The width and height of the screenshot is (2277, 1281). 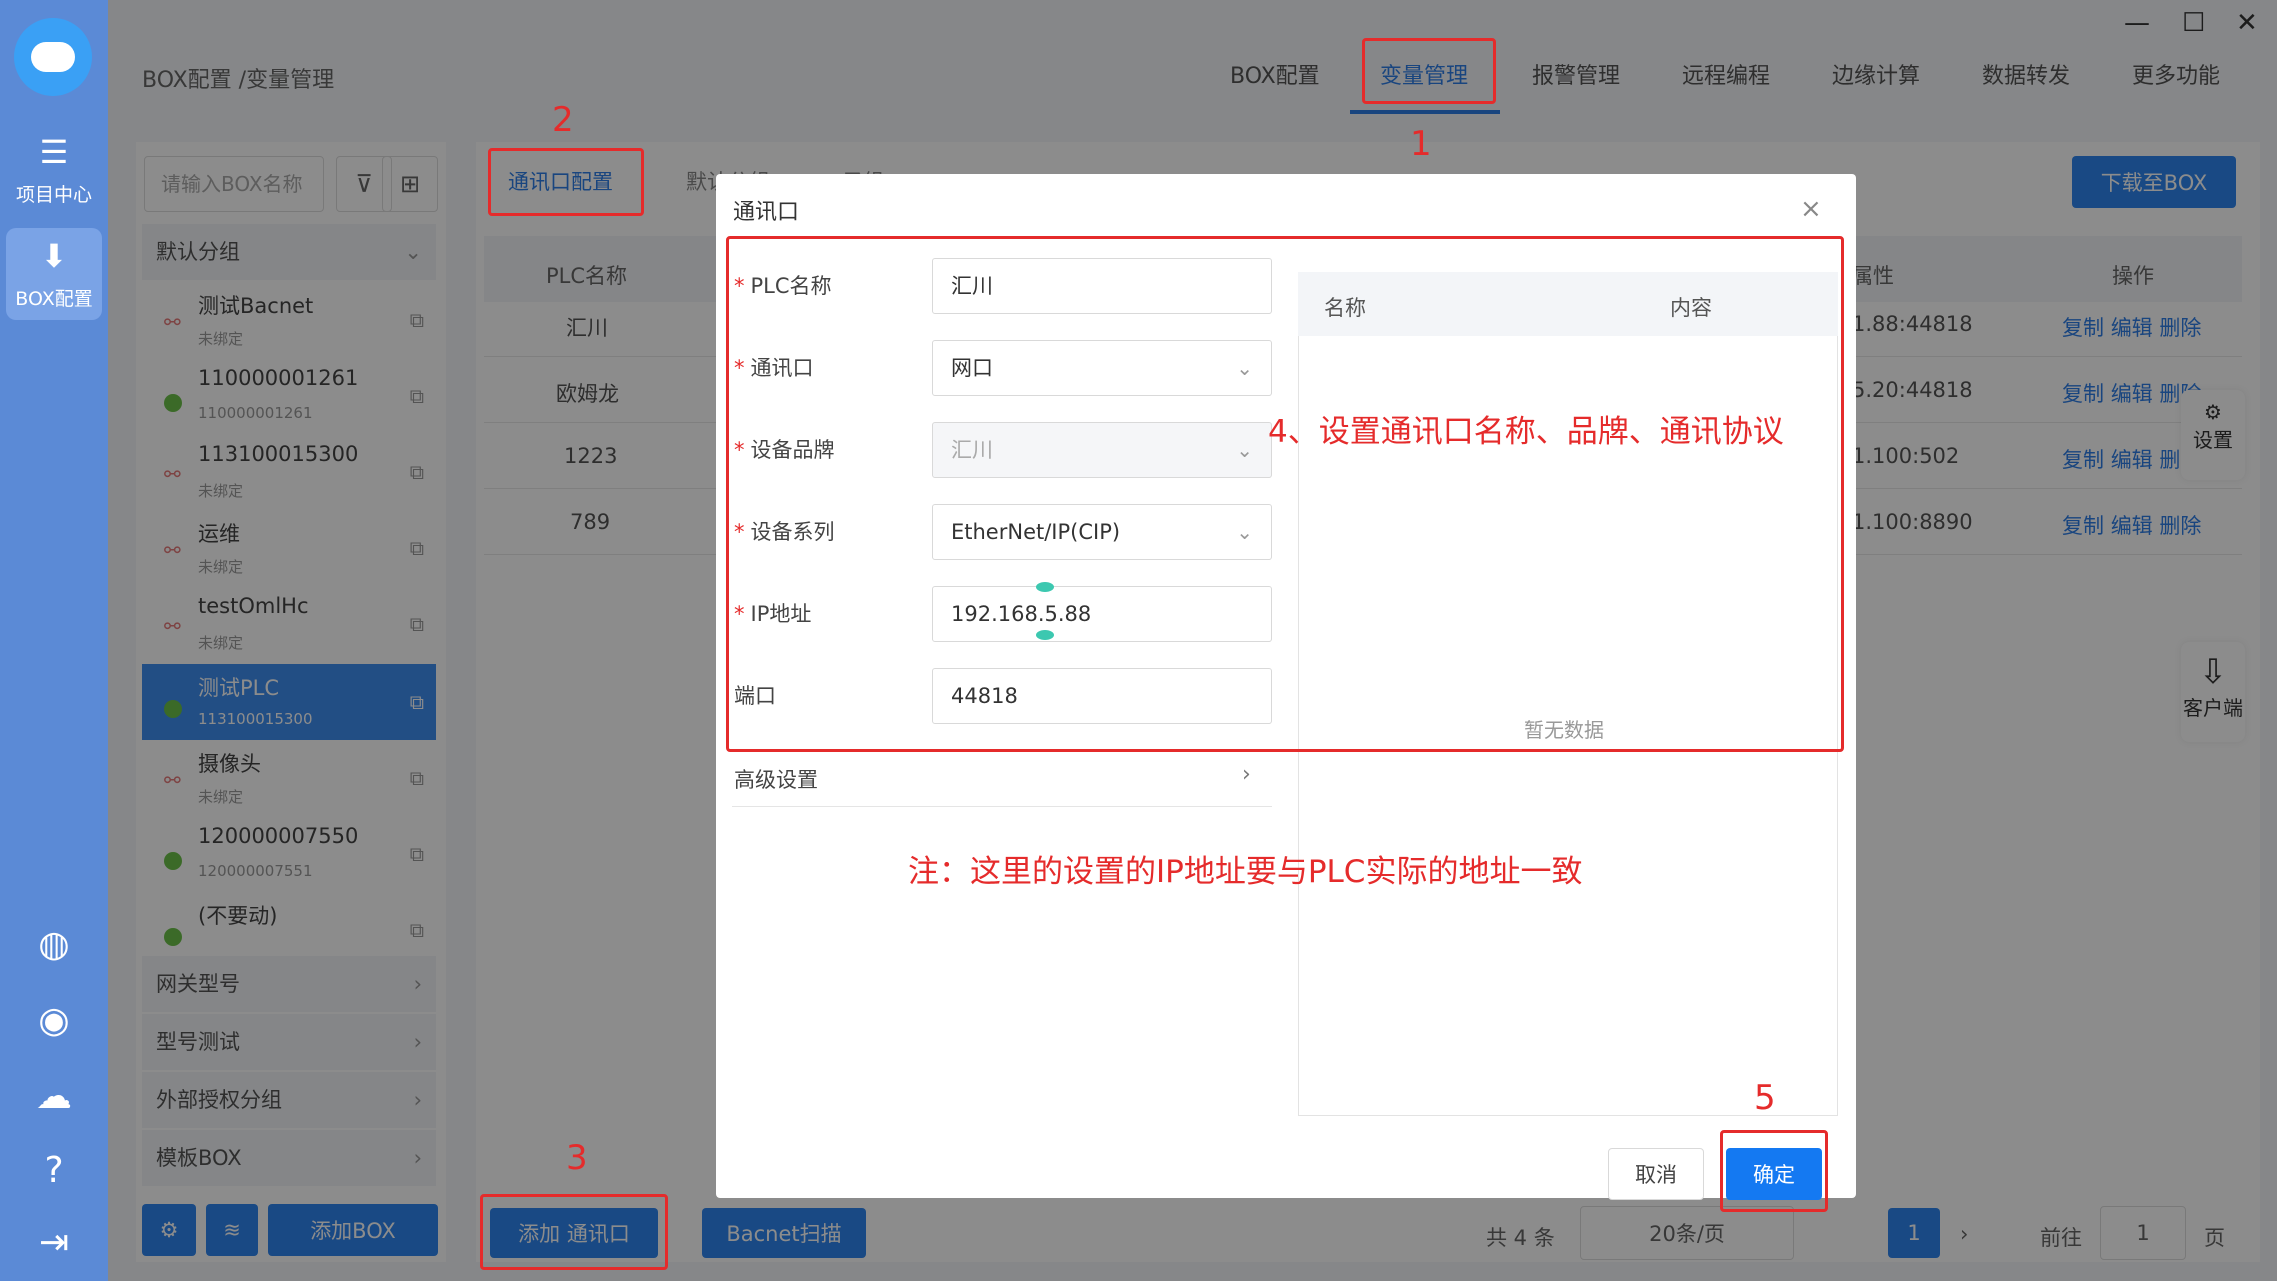 What do you see at coordinates (54, 640) in the screenshot?
I see `left-rail: ☰ 项目中心 ⬇ BOX配置 ◍ ◉ ☁ ? ⇥` at bounding box center [54, 640].